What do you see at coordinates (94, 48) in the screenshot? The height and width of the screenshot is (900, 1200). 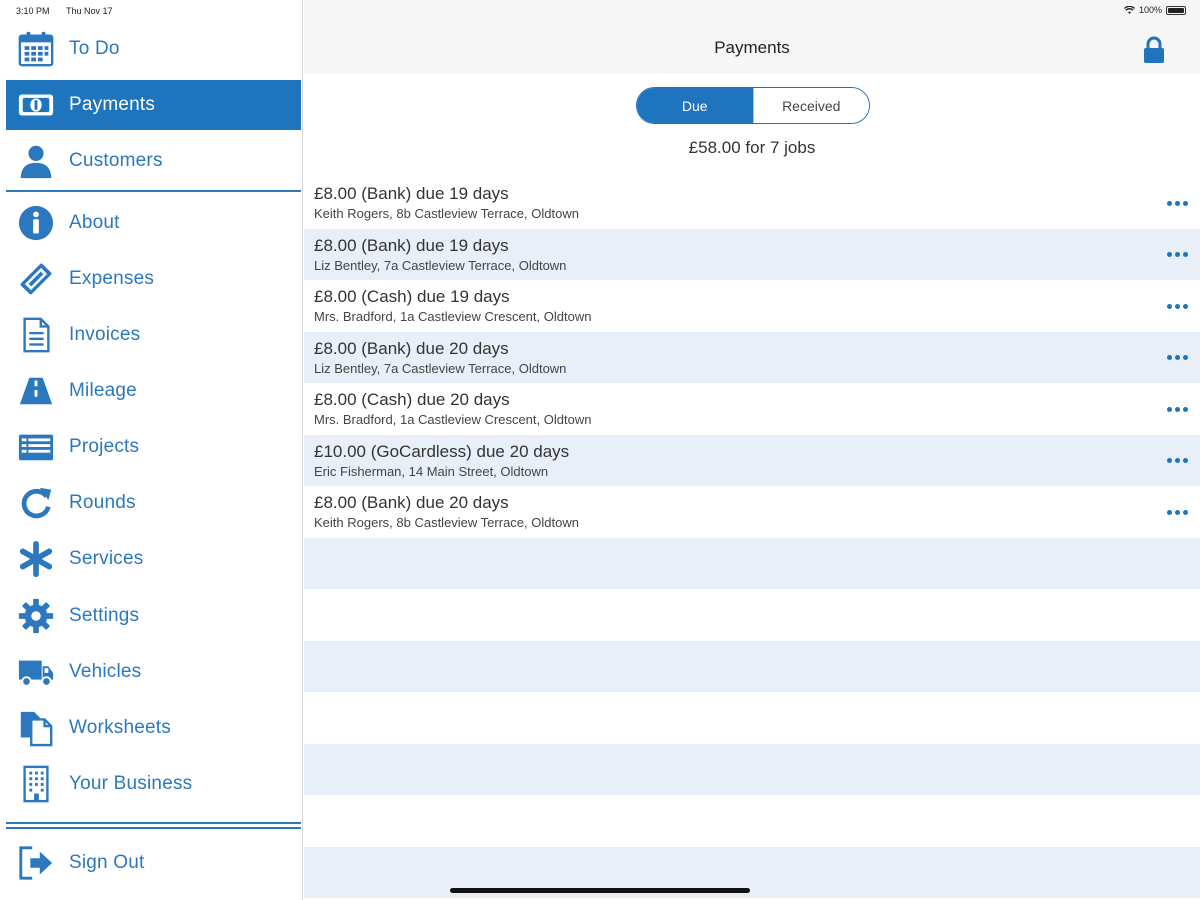 I see `sidebar-item-label: To Do` at bounding box center [94, 48].